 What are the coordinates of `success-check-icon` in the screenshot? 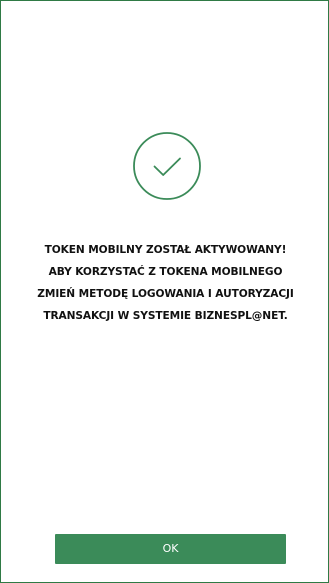 It's located at (167, 166).